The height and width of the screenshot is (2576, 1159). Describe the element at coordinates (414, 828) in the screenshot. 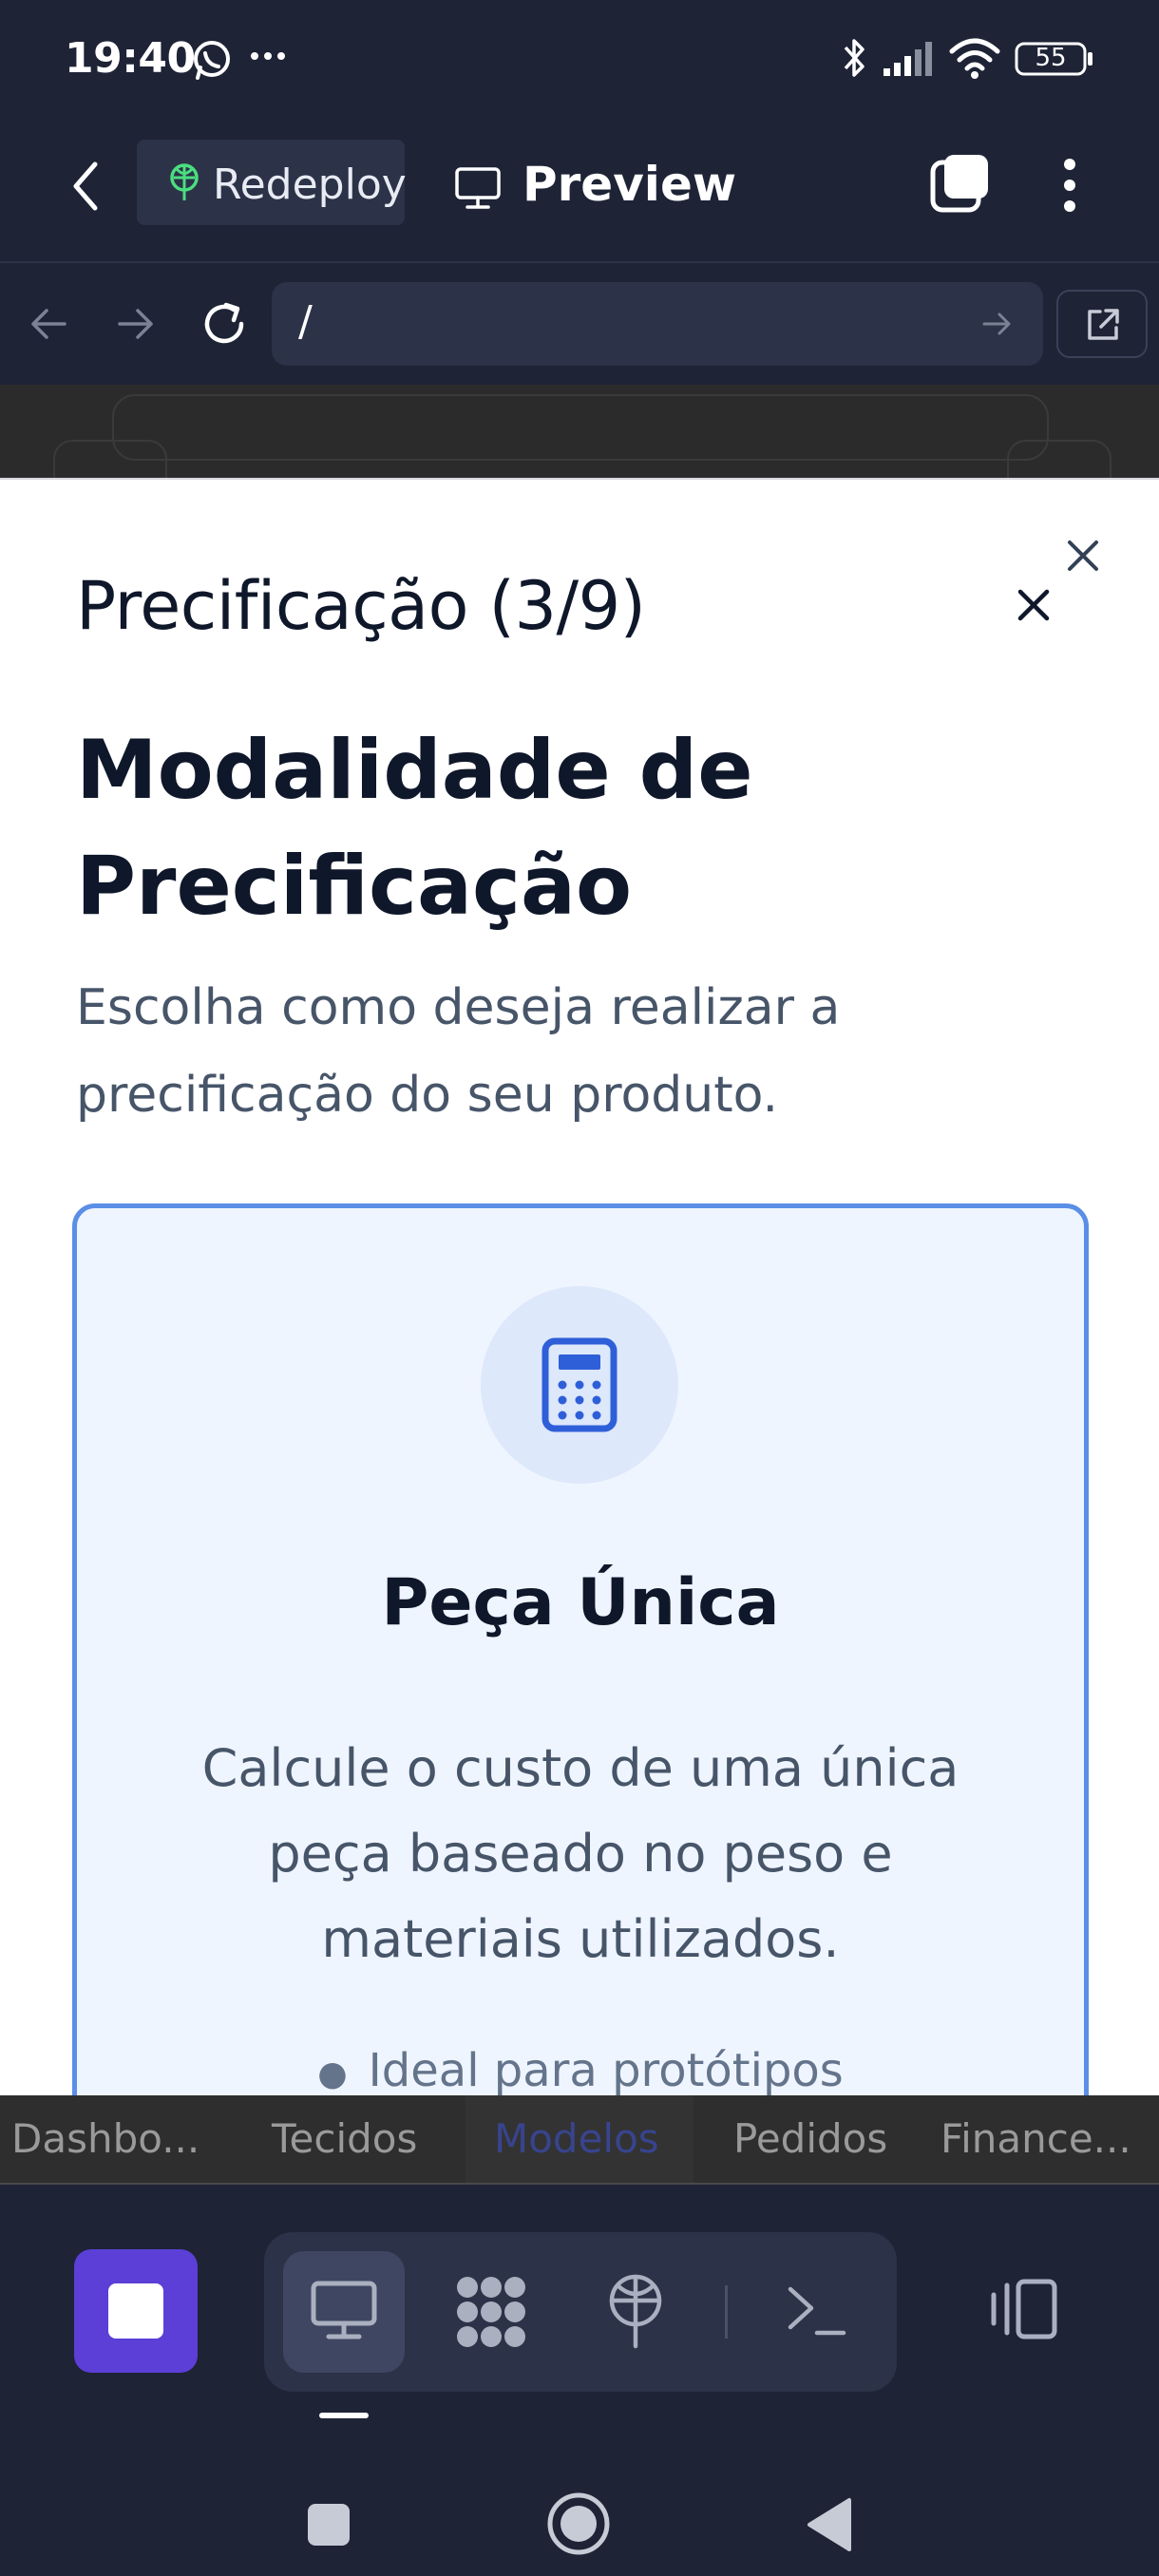

I see `step-heading: Modalidade de Precificação` at that location.